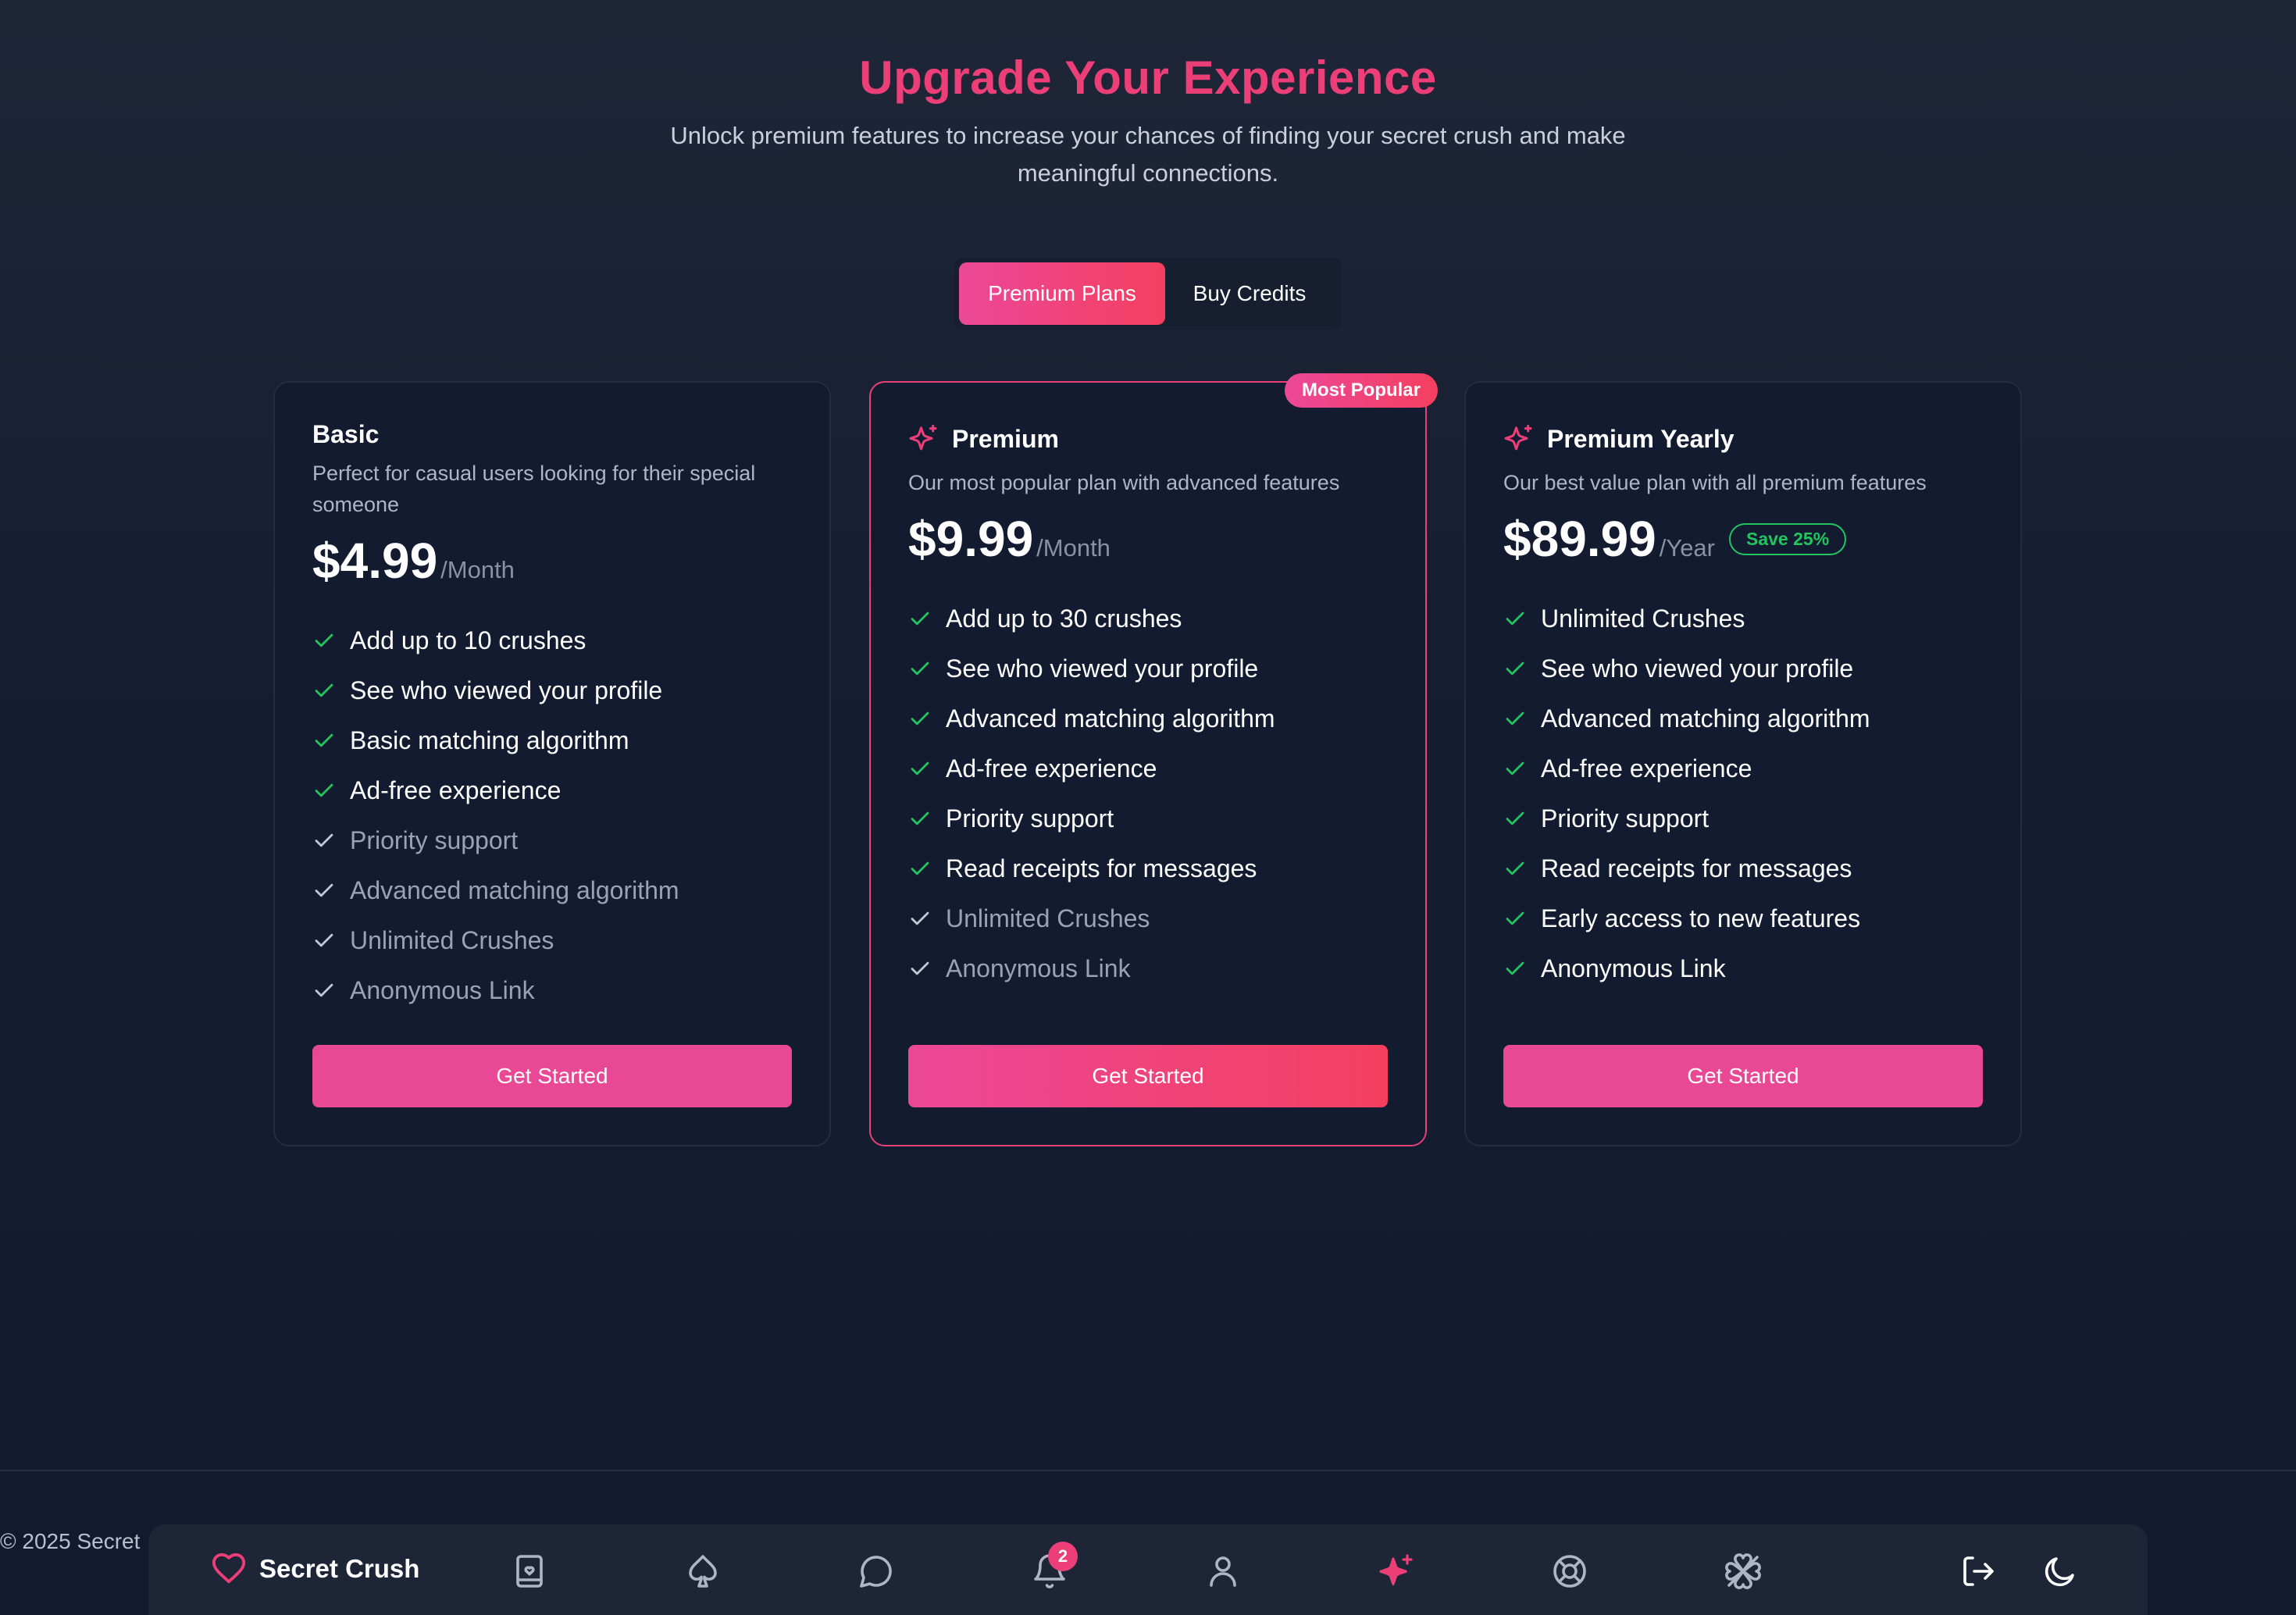  What do you see at coordinates (339, 1568) in the screenshot?
I see `brand-name: Secret Crush` at bounding box center [339, 1568].